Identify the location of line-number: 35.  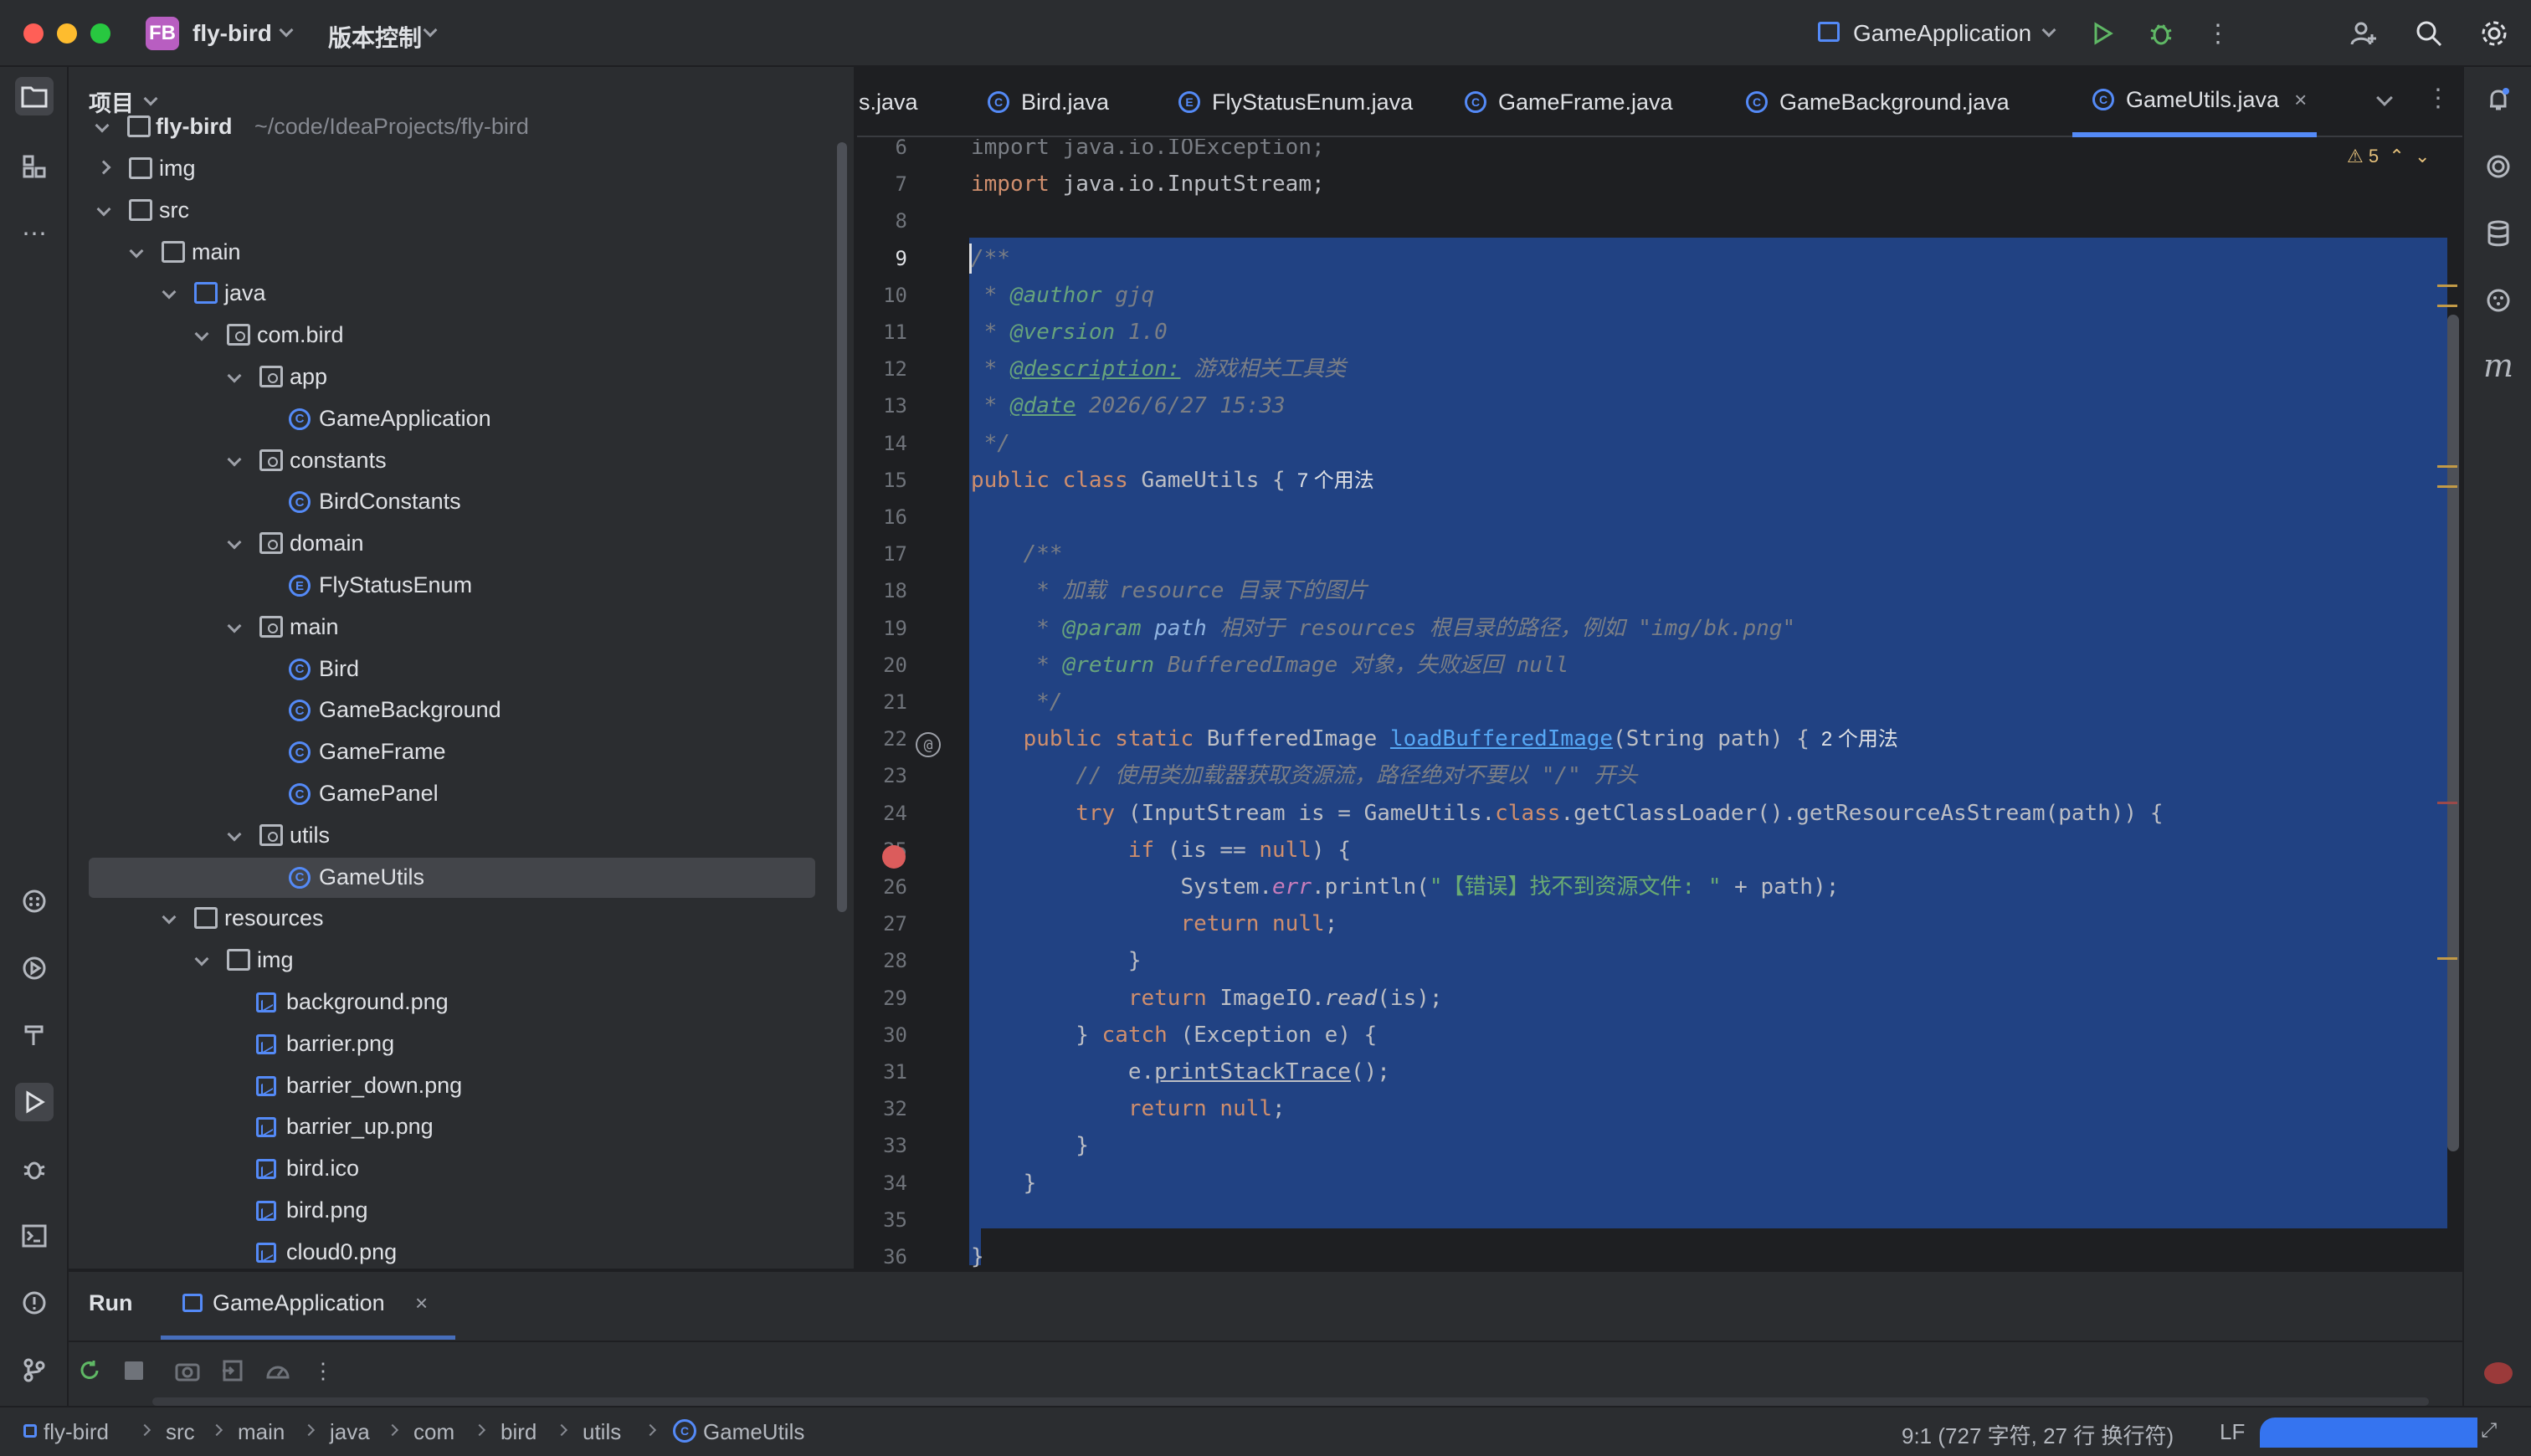
(882, 1220).